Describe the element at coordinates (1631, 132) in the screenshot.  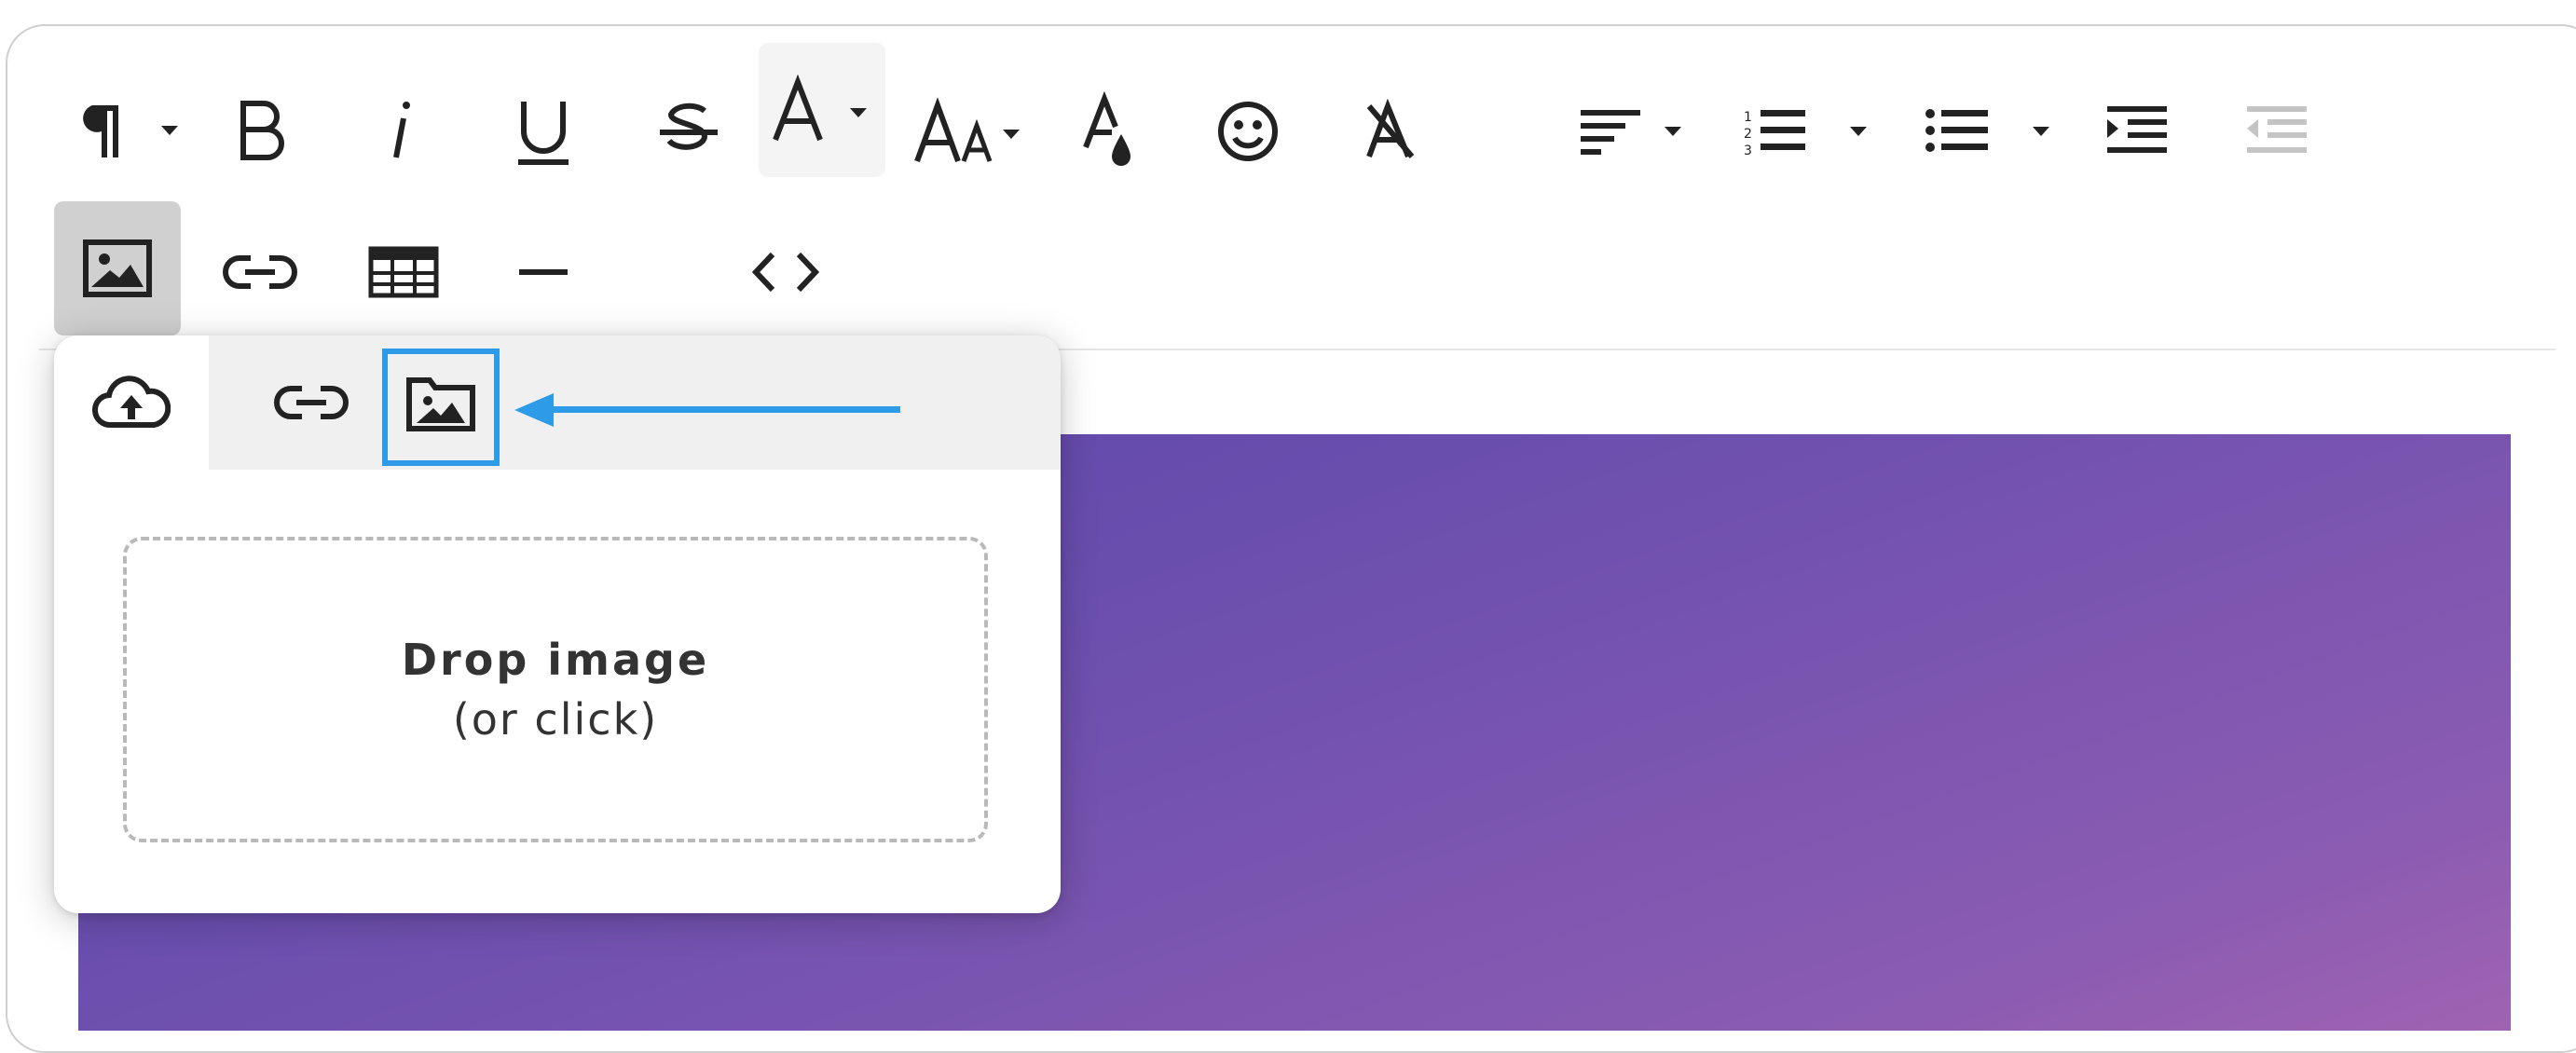
I see `align-left-icon` at that location.